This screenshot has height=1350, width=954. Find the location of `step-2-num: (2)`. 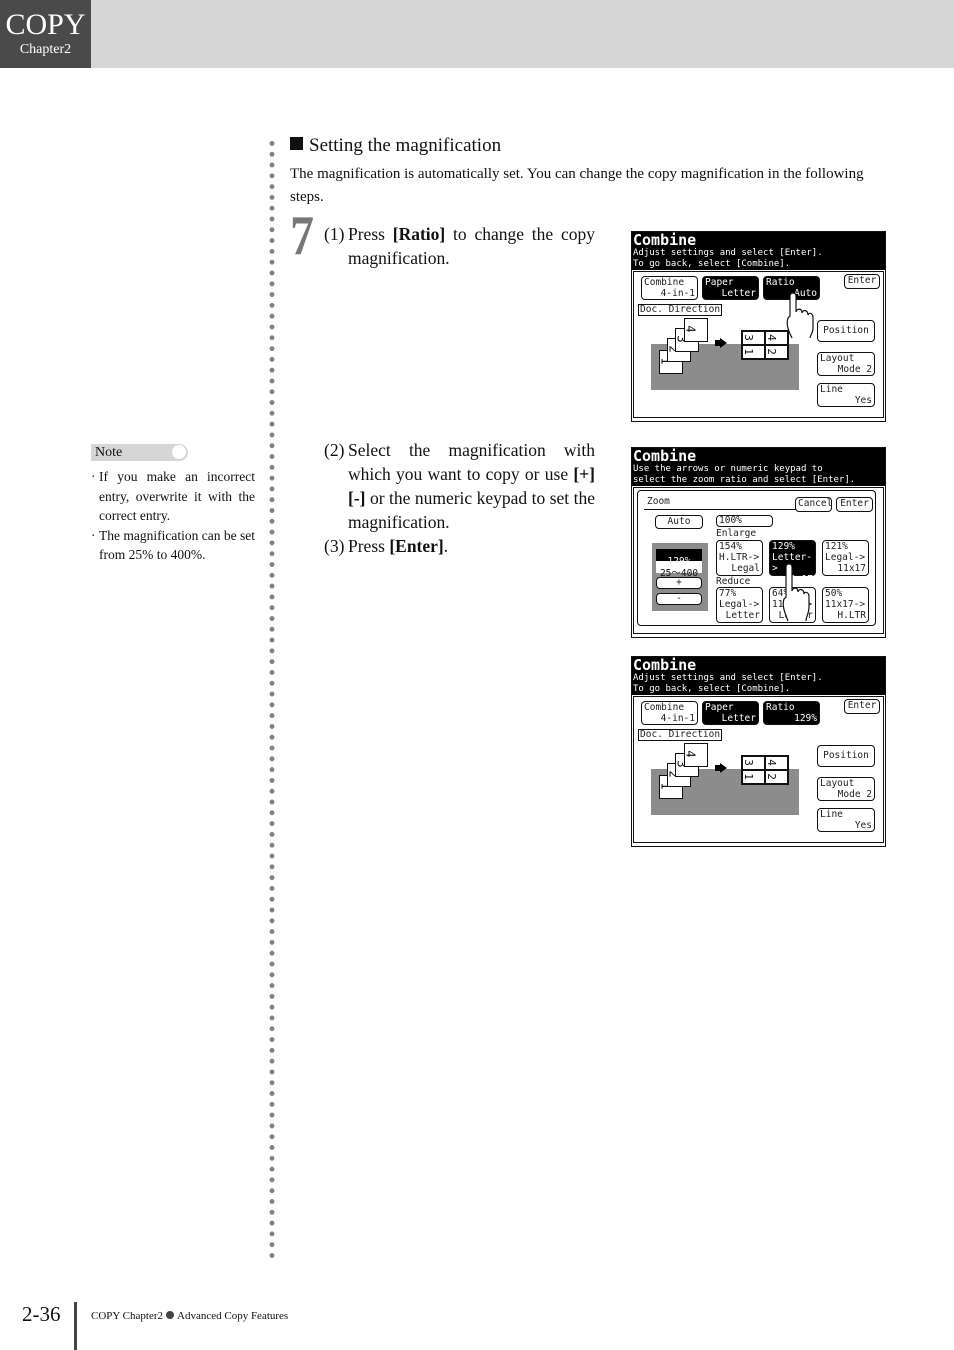

step-2-num: (2) is located at coordinates (334, 450).